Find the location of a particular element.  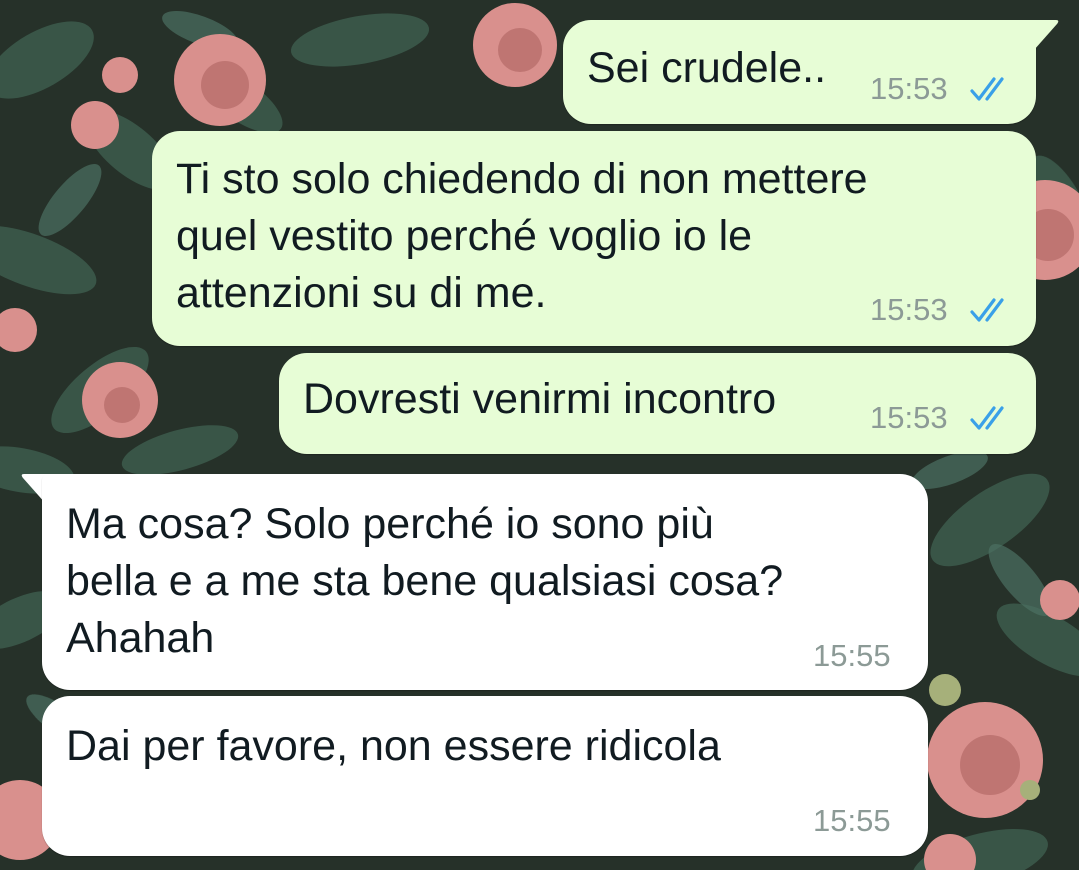

message-text: Dai per favore, non essere ridicola is located at coordinates (393, 746).